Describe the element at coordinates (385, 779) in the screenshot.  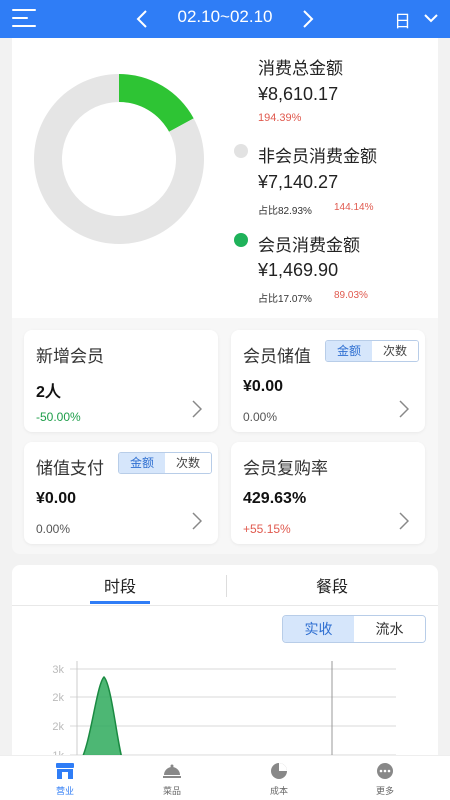
I see `nav-more: 更多` at that location.